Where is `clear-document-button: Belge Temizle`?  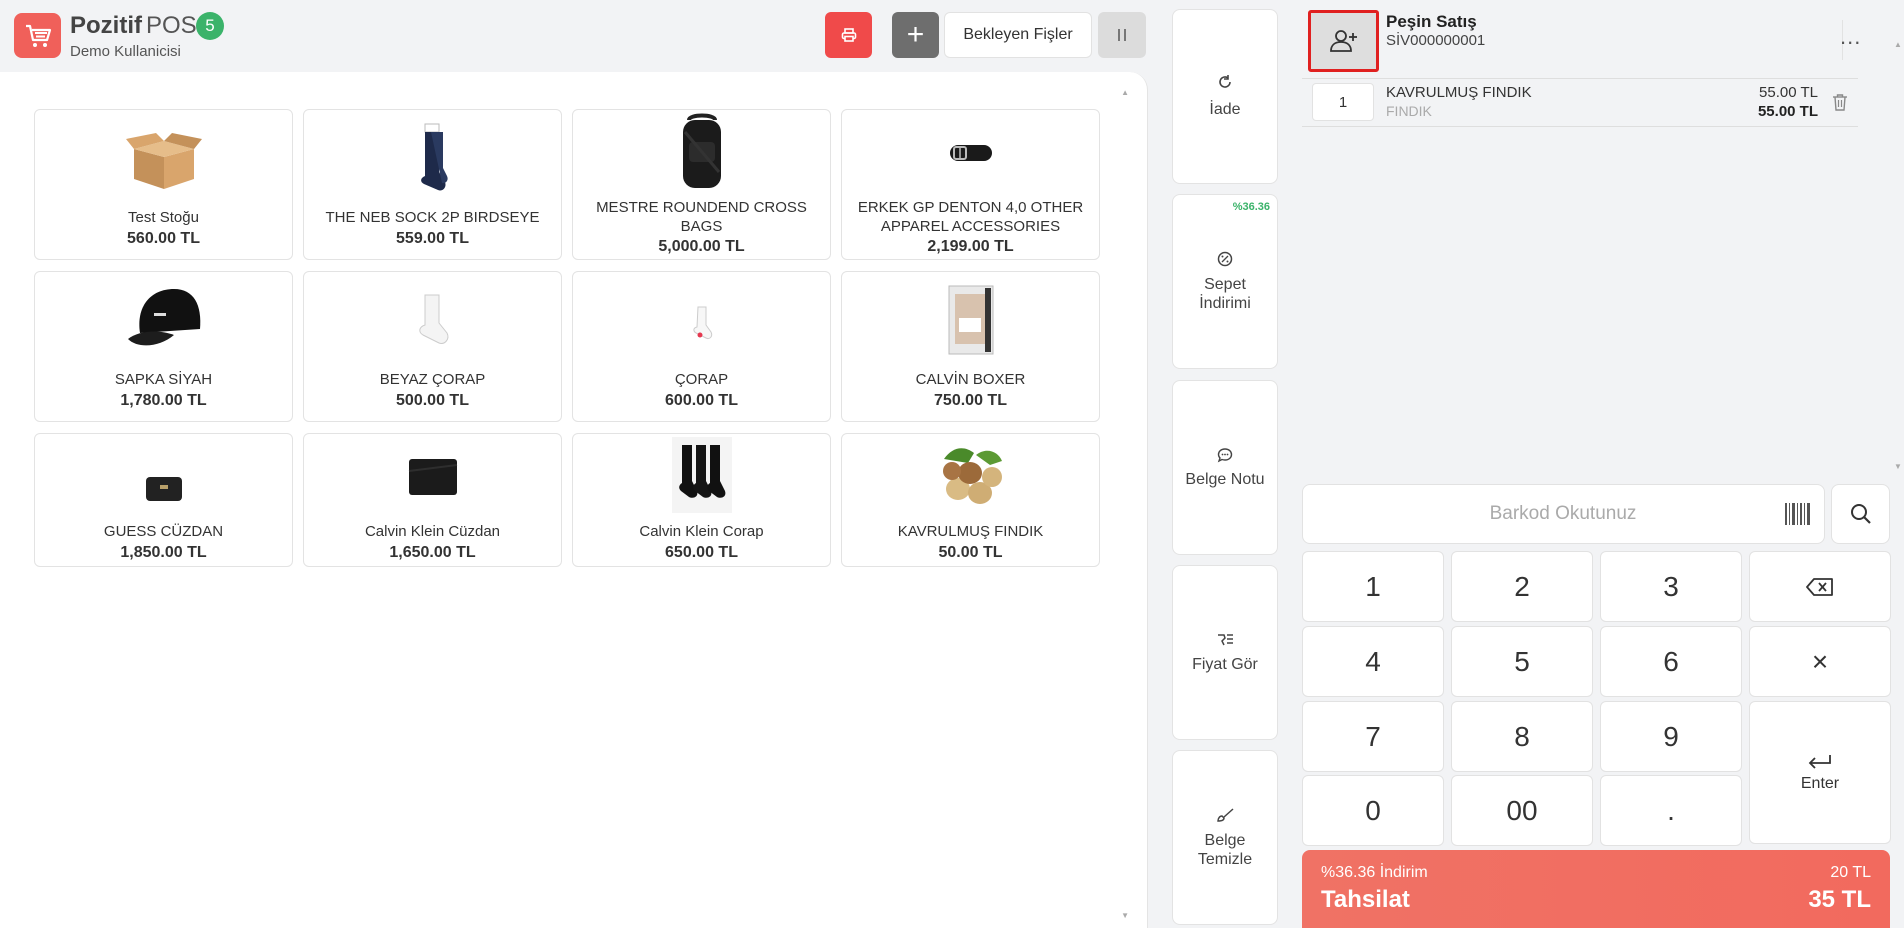 clear-document-button: Belge Temizle is located at coordinates (1225, 837).